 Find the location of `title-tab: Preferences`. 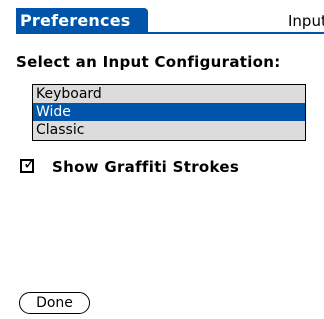

title-tab: Preferences is located at coordinates (82, 21).